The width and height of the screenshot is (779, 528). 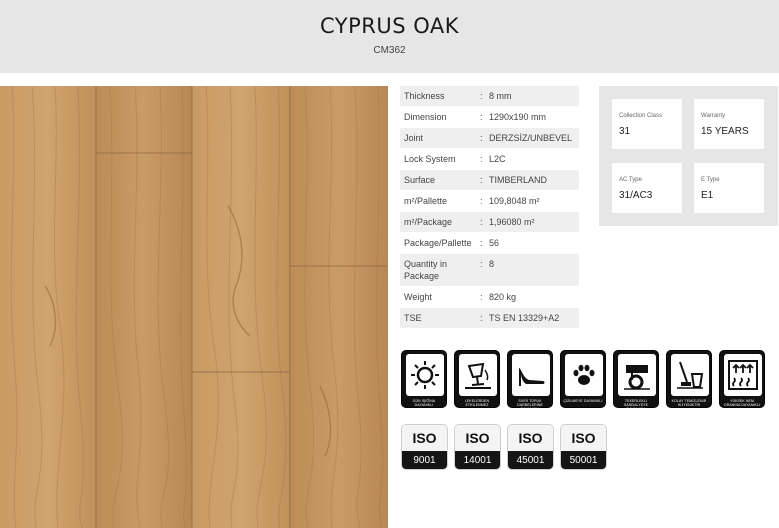 What do you see at coordinates (477, 438) in the screenshot?
I see `iso-14001-label: ISO` at bounding box center [477, 438].